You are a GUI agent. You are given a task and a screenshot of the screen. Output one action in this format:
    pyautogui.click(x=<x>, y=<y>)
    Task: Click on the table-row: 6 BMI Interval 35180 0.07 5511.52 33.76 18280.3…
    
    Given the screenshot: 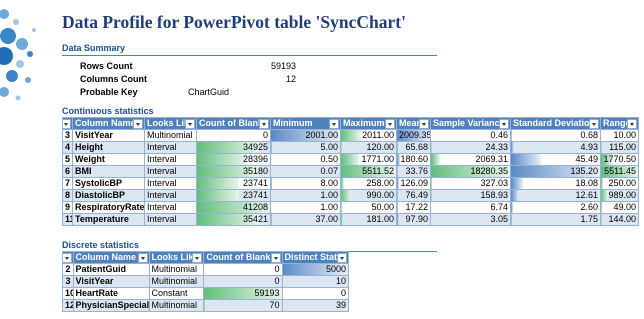 What is the action you would take?
    pyautogui.click(x=350, y=171)
    